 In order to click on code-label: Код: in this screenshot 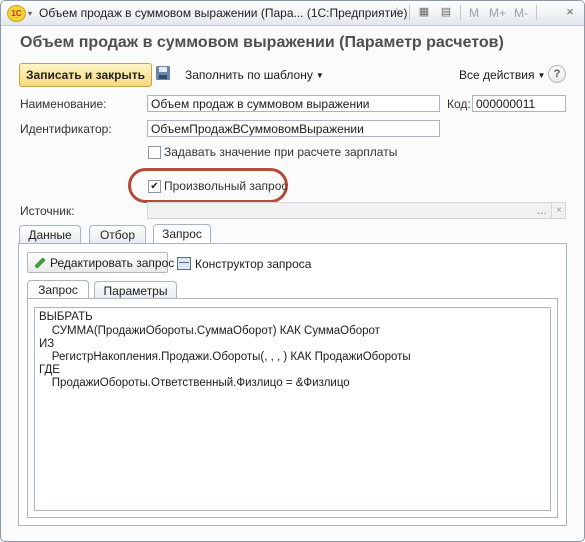, I will do `click(459, 104)`.